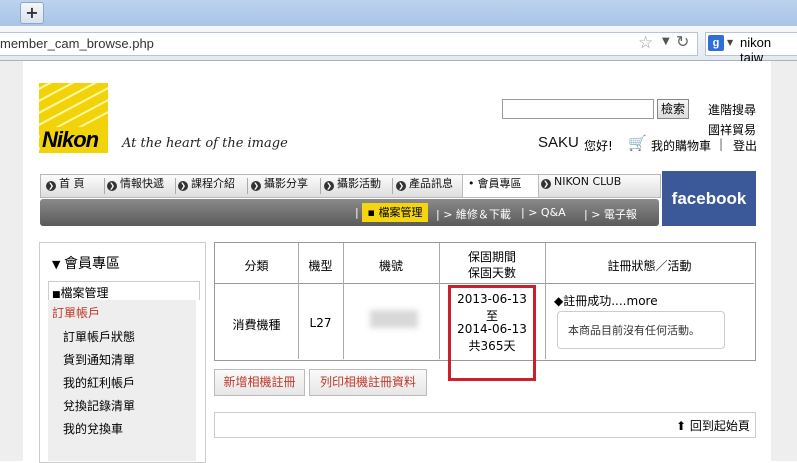 This screenshot has height=463, width=797. What do you see at coordinates (11, 261) in the screenshot?
I see `page-gutter-left` at bounding box center [11, 261].